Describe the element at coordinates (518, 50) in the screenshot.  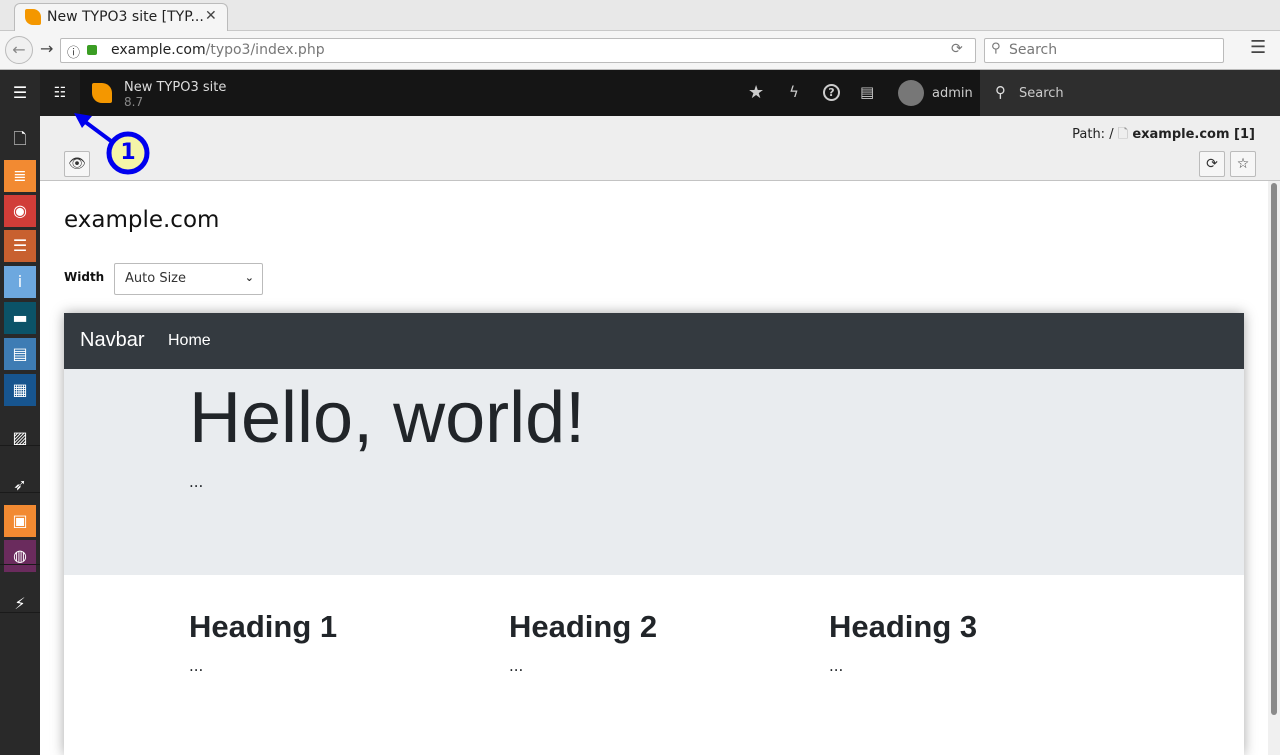
I see `address-bar: ⓘ example.com/typo3/index.php ⟳` at that location.